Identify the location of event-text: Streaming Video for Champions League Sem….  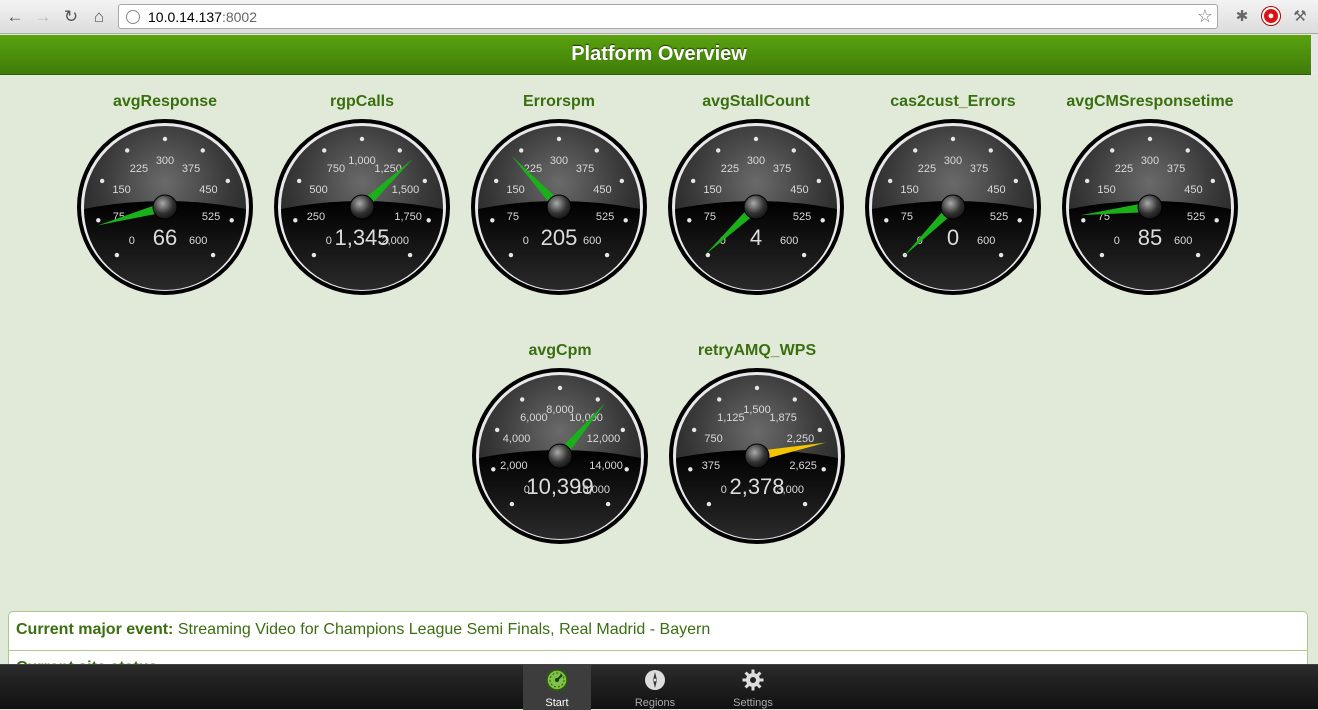
(444, 629).